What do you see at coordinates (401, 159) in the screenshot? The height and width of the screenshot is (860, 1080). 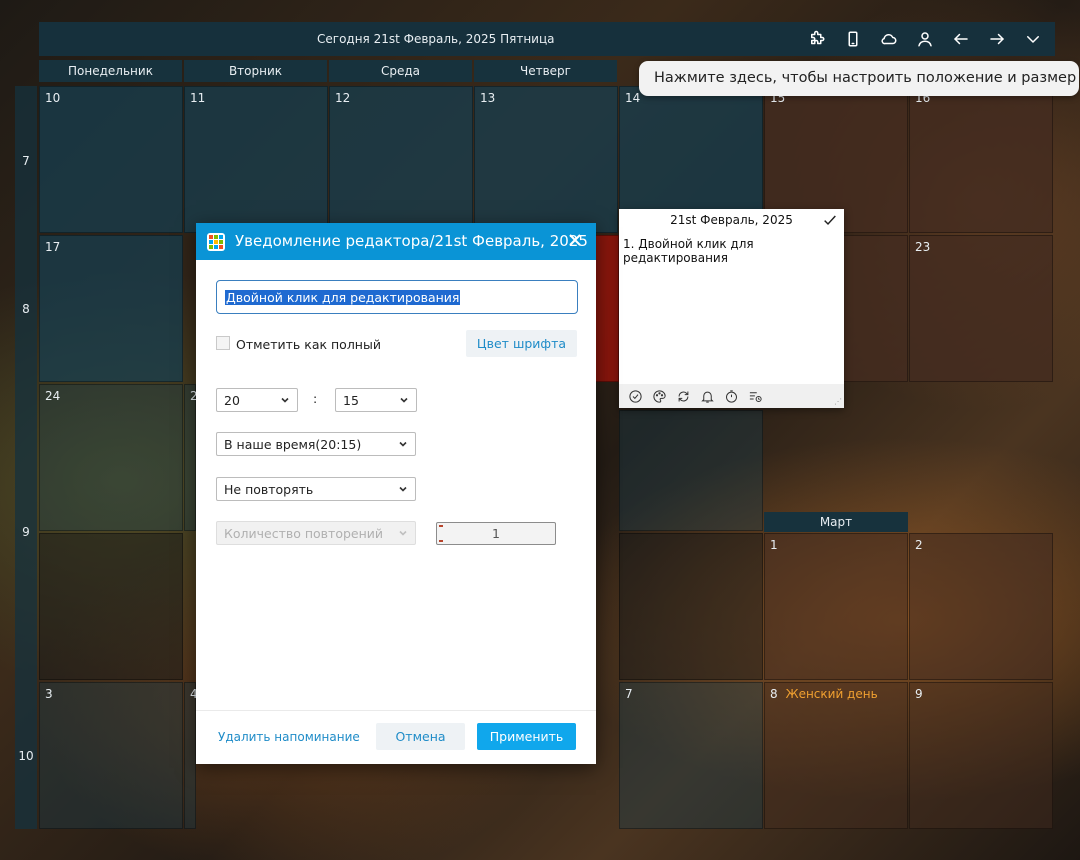 I see `day-cell: 12` at bounding box center [401, 159].